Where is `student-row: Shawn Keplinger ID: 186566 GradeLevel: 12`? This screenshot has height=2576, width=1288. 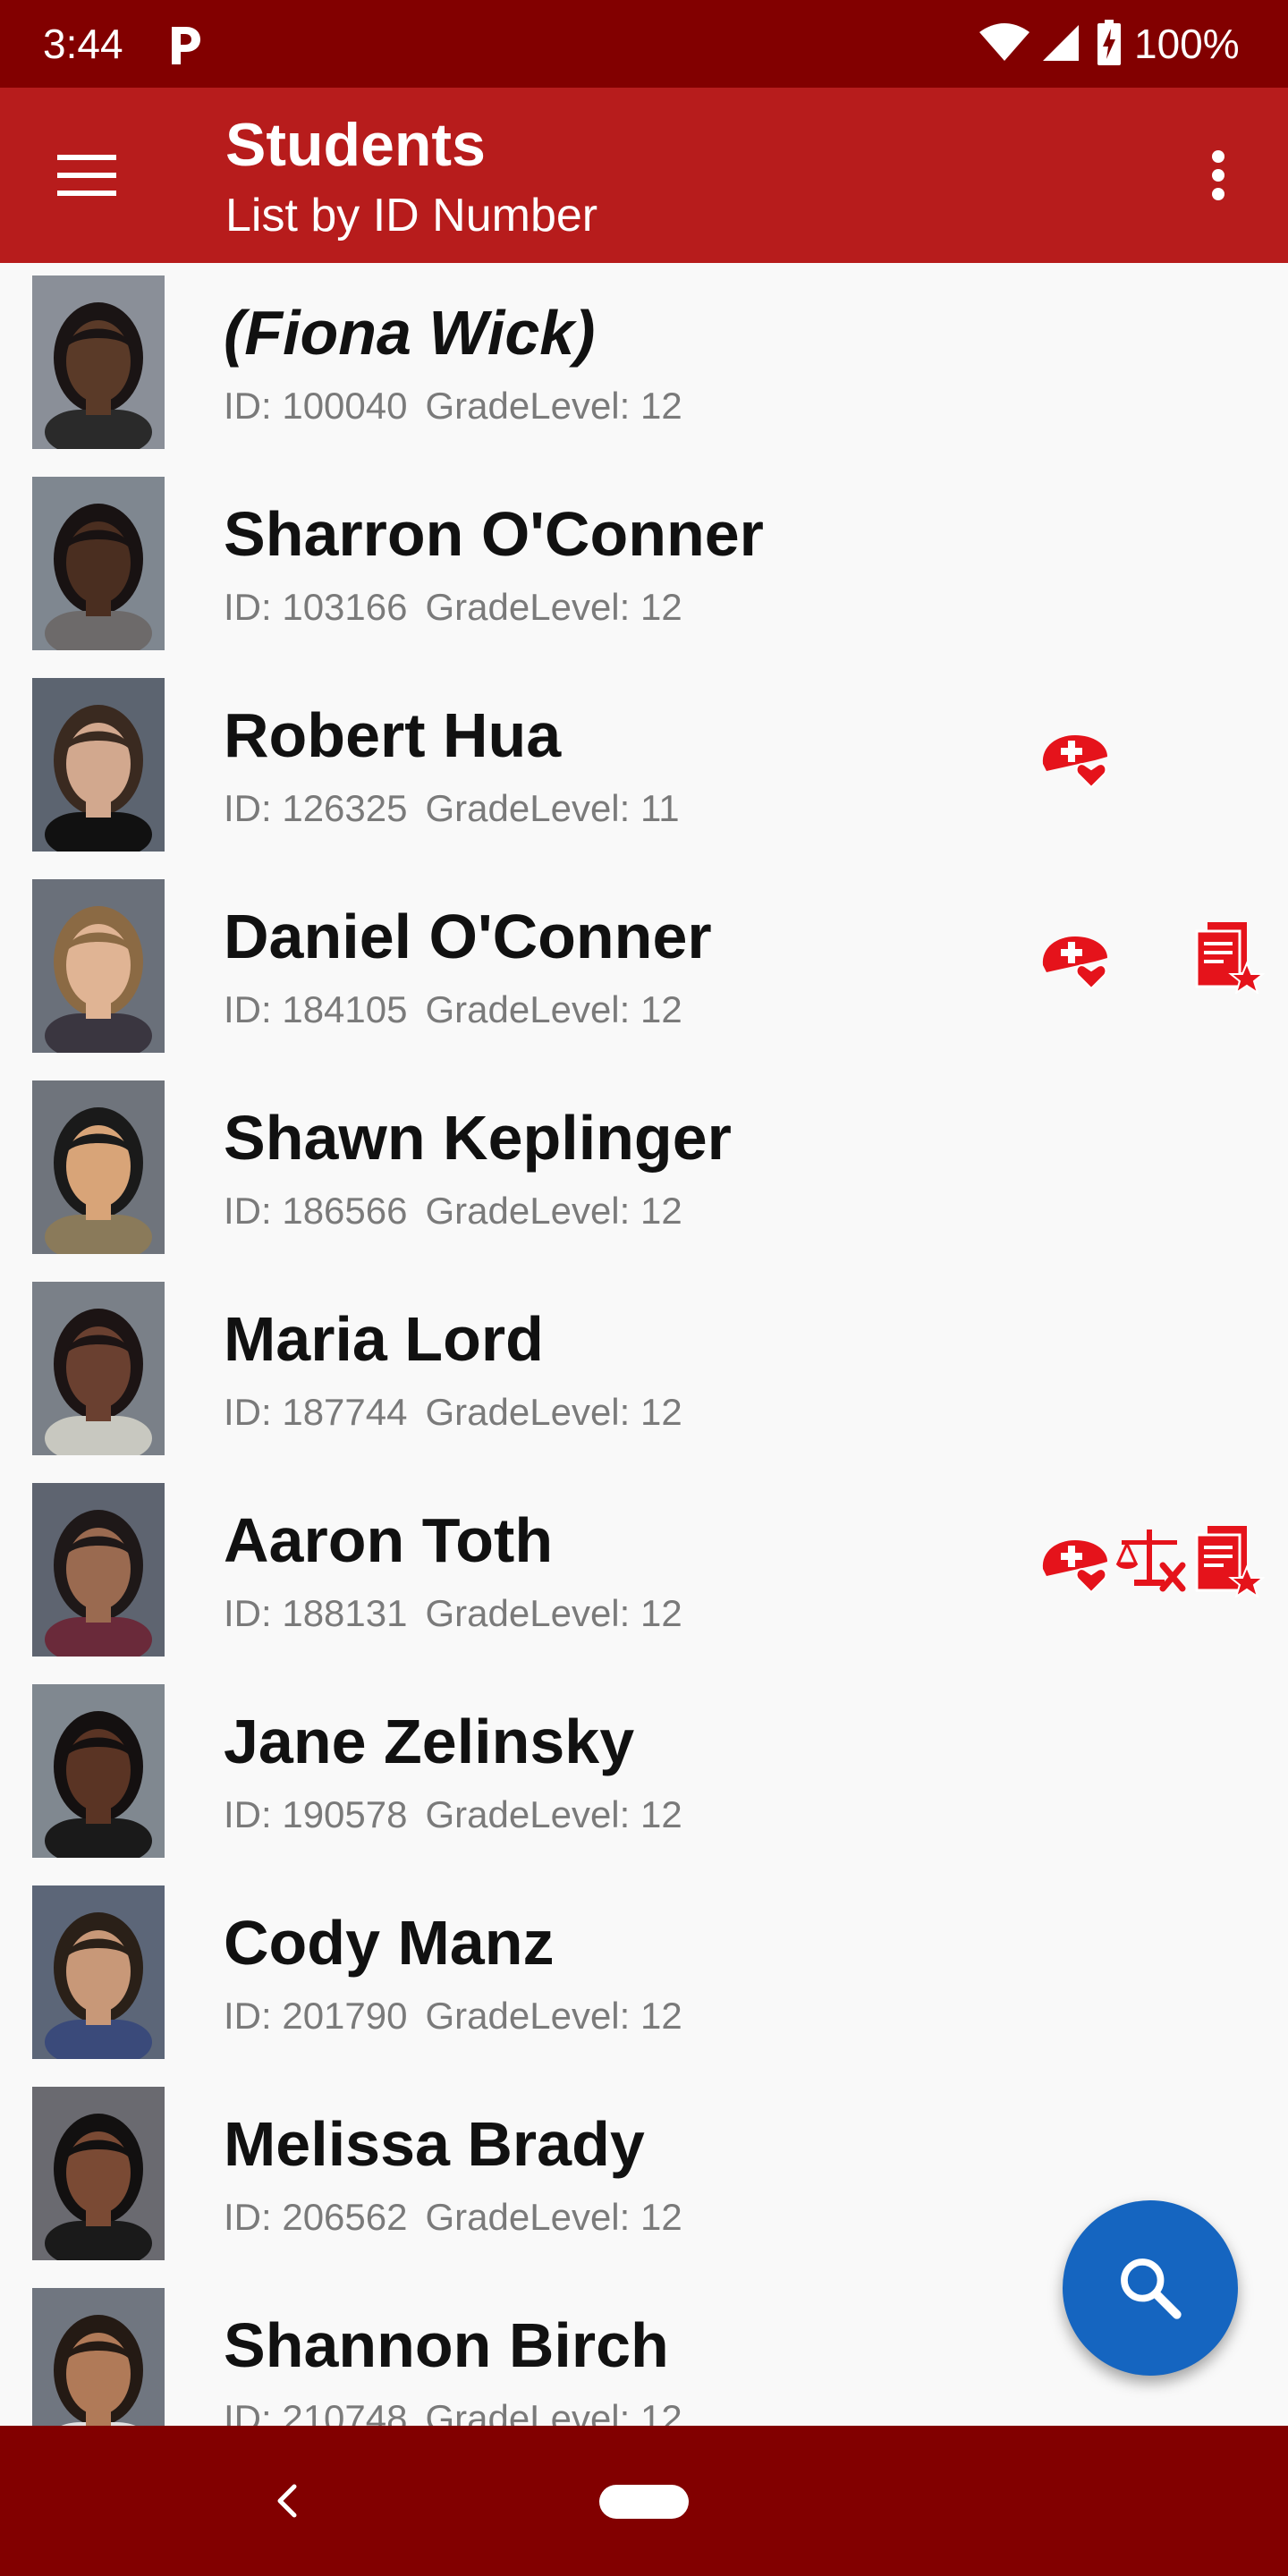
student-row: Shawn Keplinger ID: 186566 GradeLevel: 12 is located at coordinates (644, 1168).